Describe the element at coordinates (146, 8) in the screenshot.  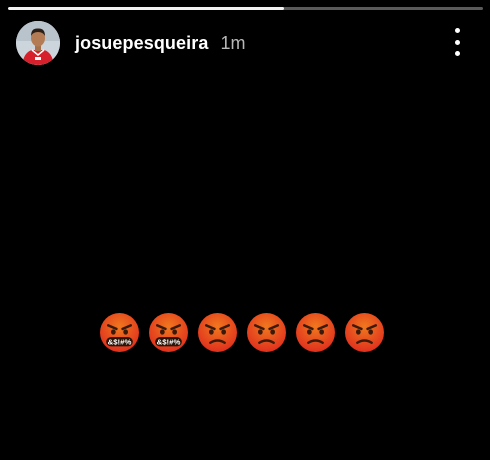
I see `story-progress-fill` at that location.